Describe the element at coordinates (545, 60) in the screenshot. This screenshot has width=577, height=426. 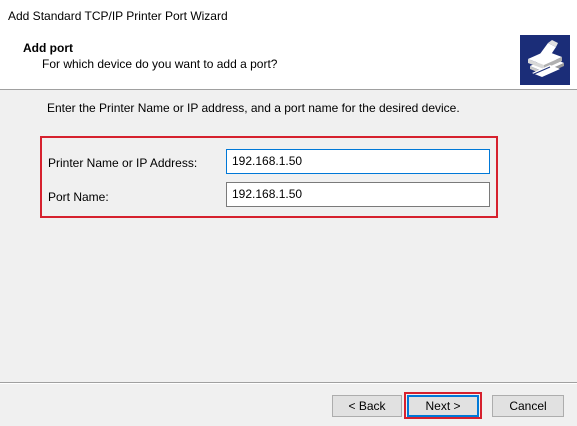
I see `printer-icon` at that location.